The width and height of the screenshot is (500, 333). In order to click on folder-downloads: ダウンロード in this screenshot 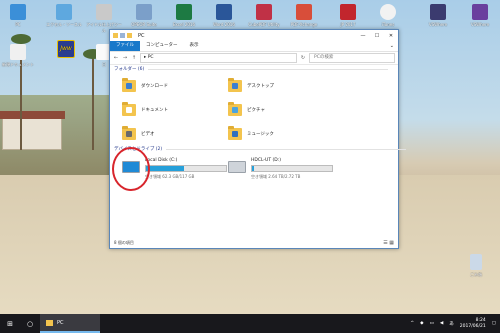, I will do `click(145, 85)`.